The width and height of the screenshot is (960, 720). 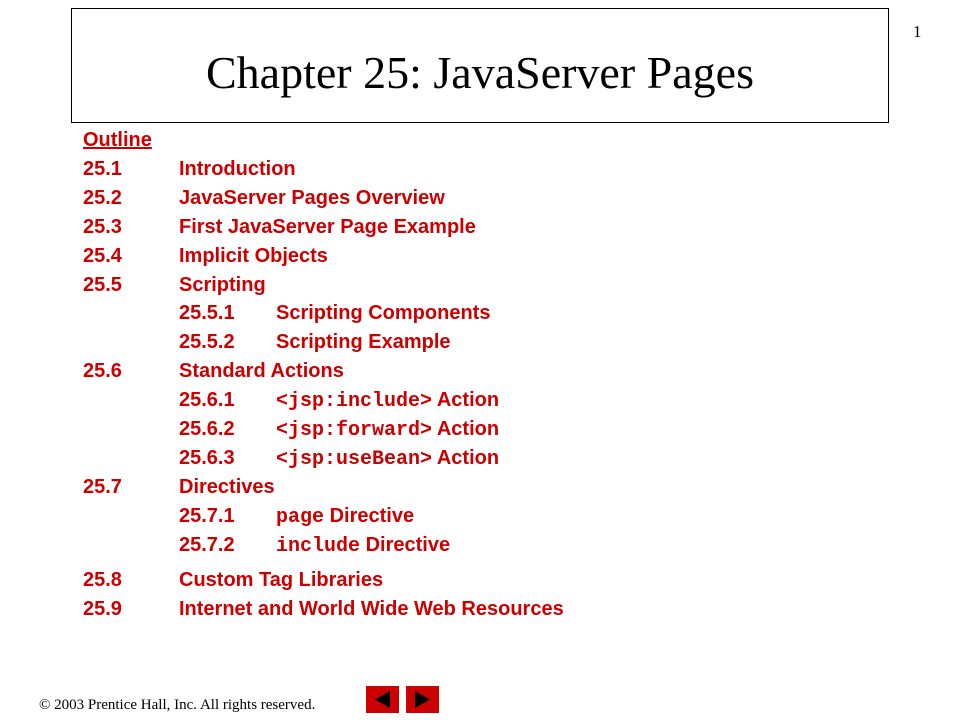 What do you see at coordinates (327, 226) in the screenshot?
I see `item-label: First JavaServer Page Example` at bounding box center [327, 226].